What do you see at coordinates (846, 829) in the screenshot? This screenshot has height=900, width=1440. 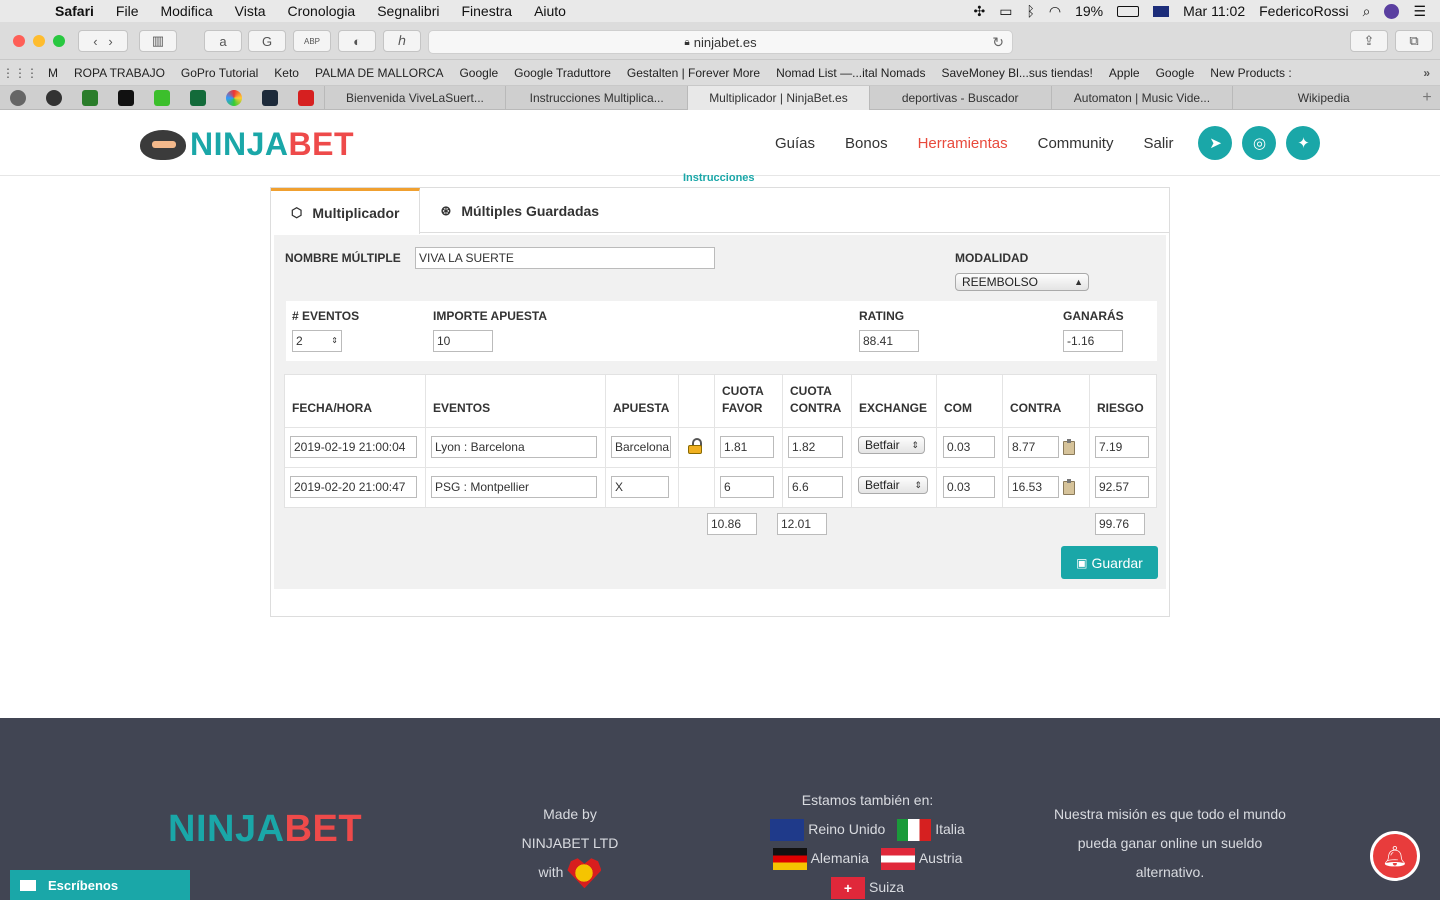 I see `country-uk-link: Reino Unido` at bounding box center [846, 829].